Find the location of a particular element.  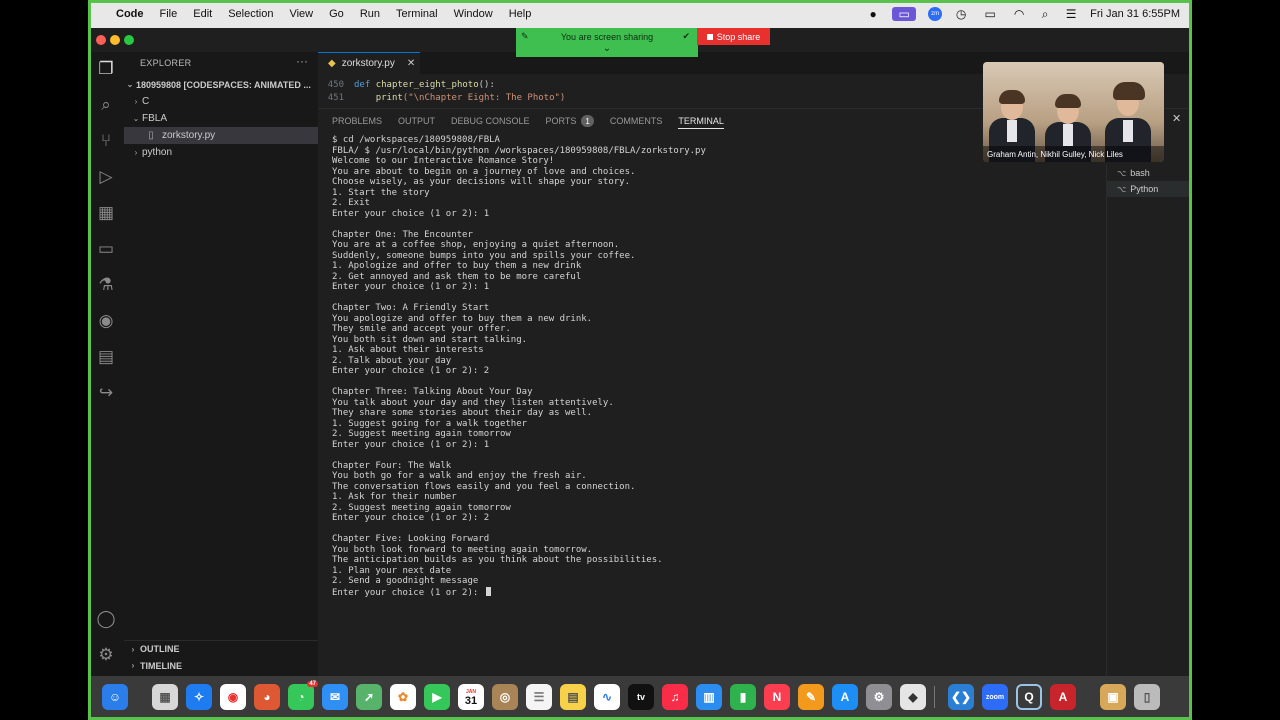

live-share-icon: ↪ is located at coordinates (106, 393).